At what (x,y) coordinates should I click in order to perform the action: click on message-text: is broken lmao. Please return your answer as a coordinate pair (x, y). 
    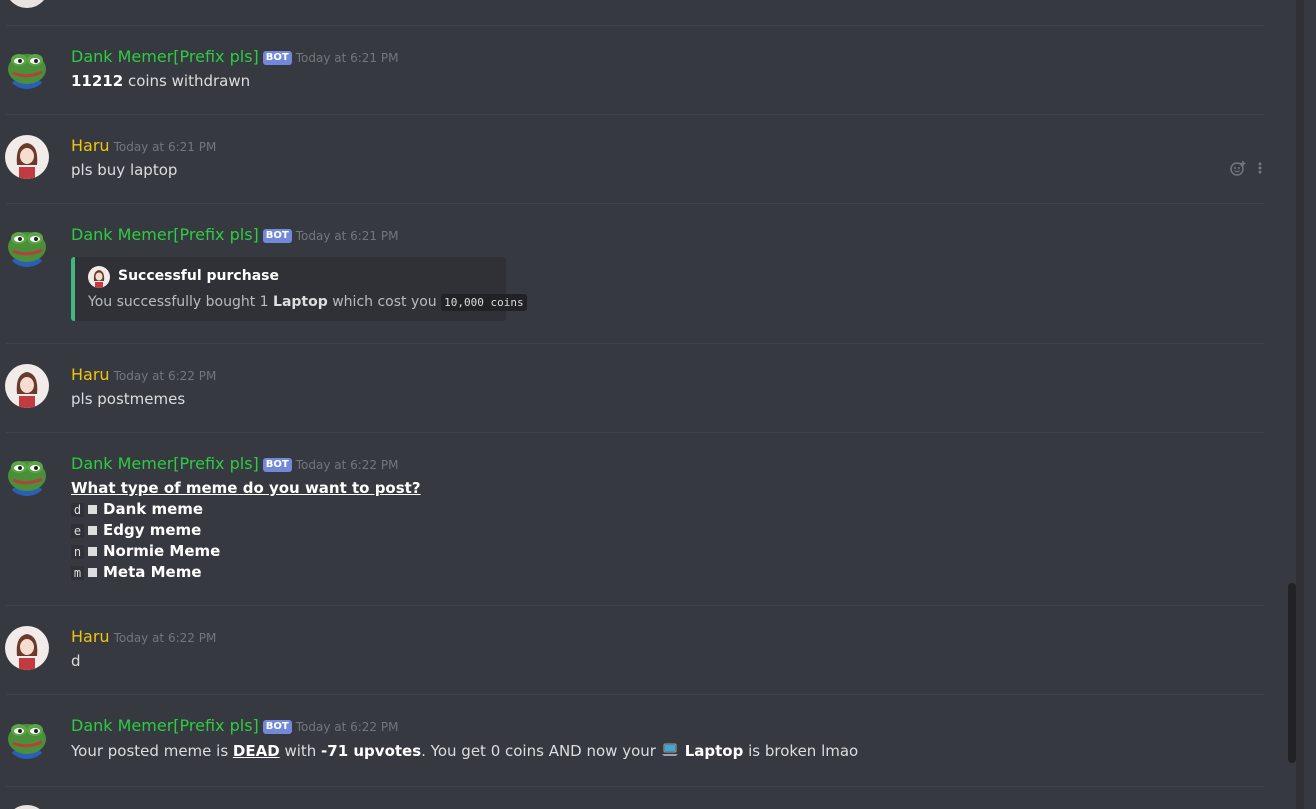
    Looking at the image, I should click on (801, 751).